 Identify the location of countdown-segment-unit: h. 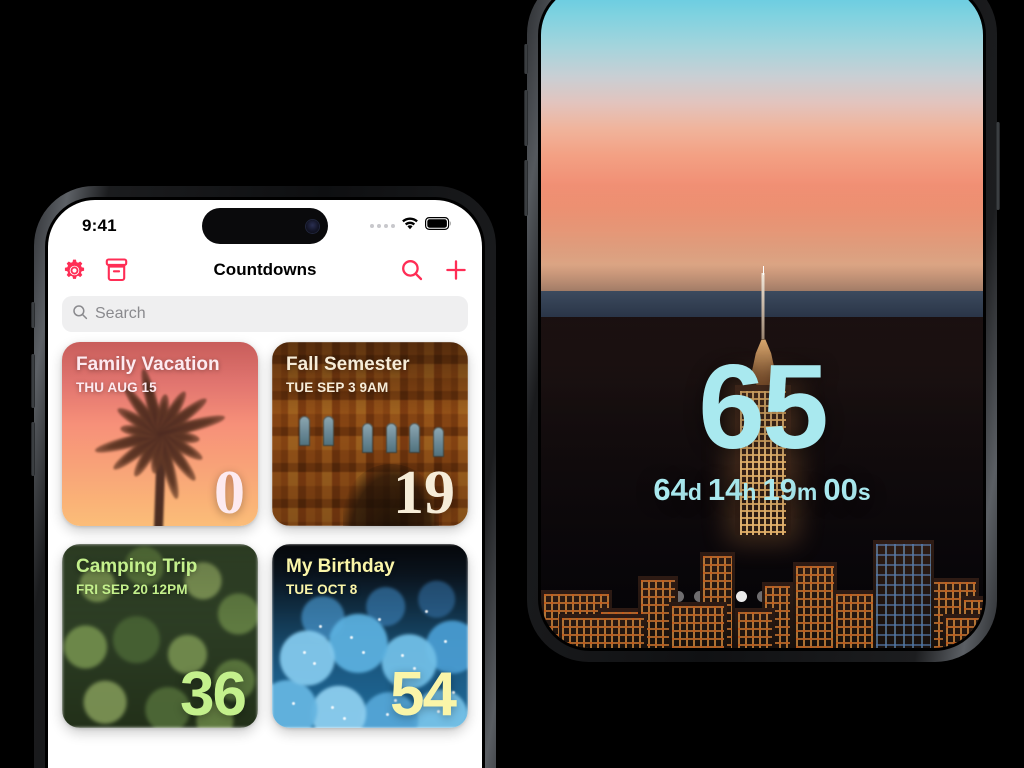
(749, 492).